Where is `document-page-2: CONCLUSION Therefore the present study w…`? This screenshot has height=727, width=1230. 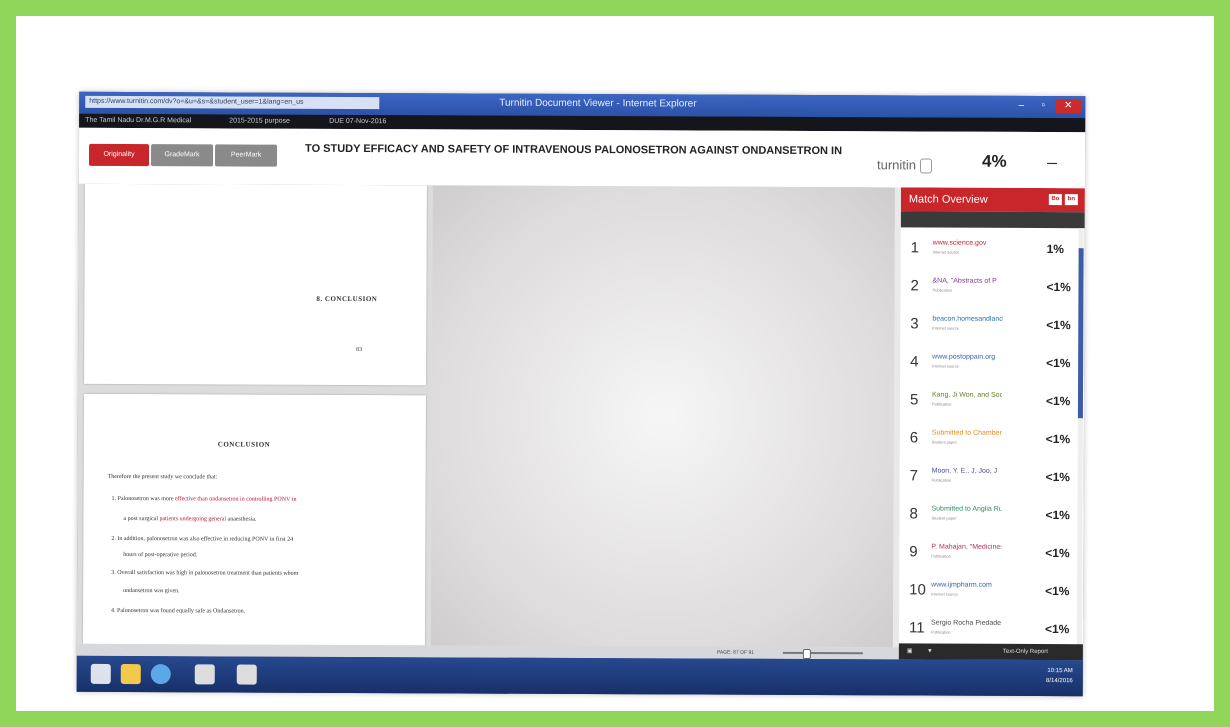
document-page-2: CONCLUSION Therefore the present study w… is located at coordinates (254, 520).